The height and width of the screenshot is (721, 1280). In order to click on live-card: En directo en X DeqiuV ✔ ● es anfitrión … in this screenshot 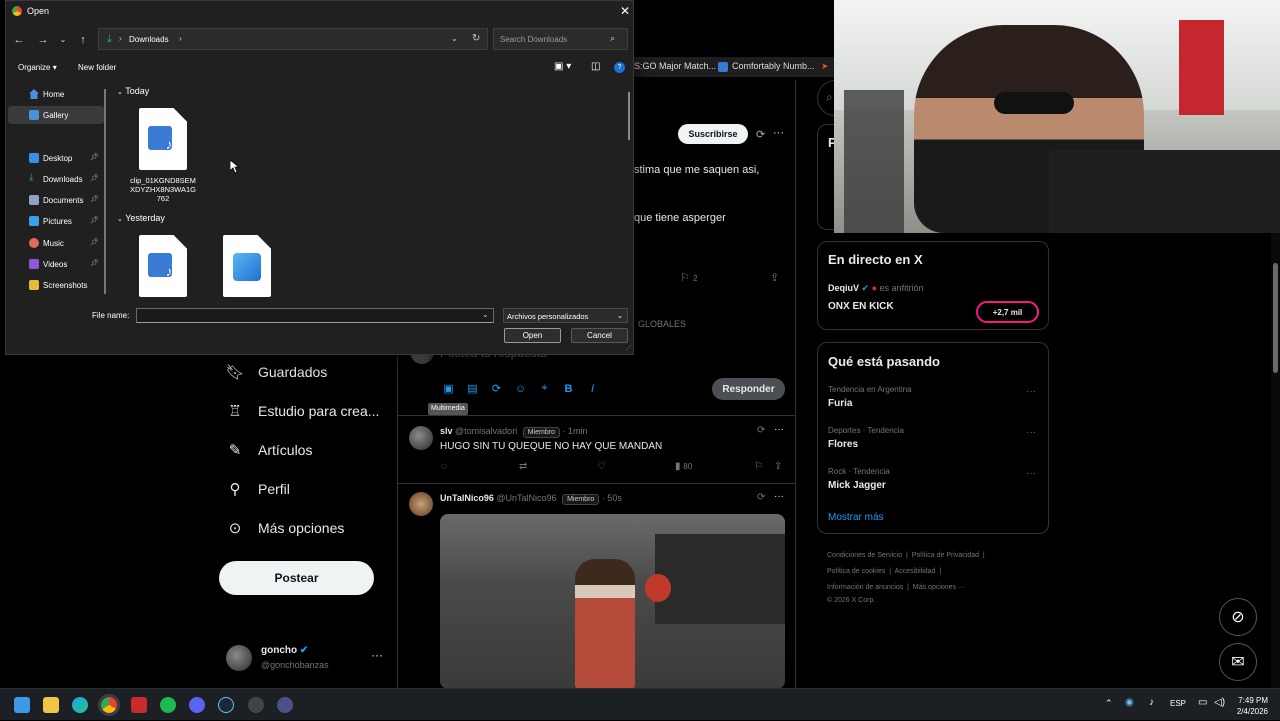, I will do `click(933, 285)`.